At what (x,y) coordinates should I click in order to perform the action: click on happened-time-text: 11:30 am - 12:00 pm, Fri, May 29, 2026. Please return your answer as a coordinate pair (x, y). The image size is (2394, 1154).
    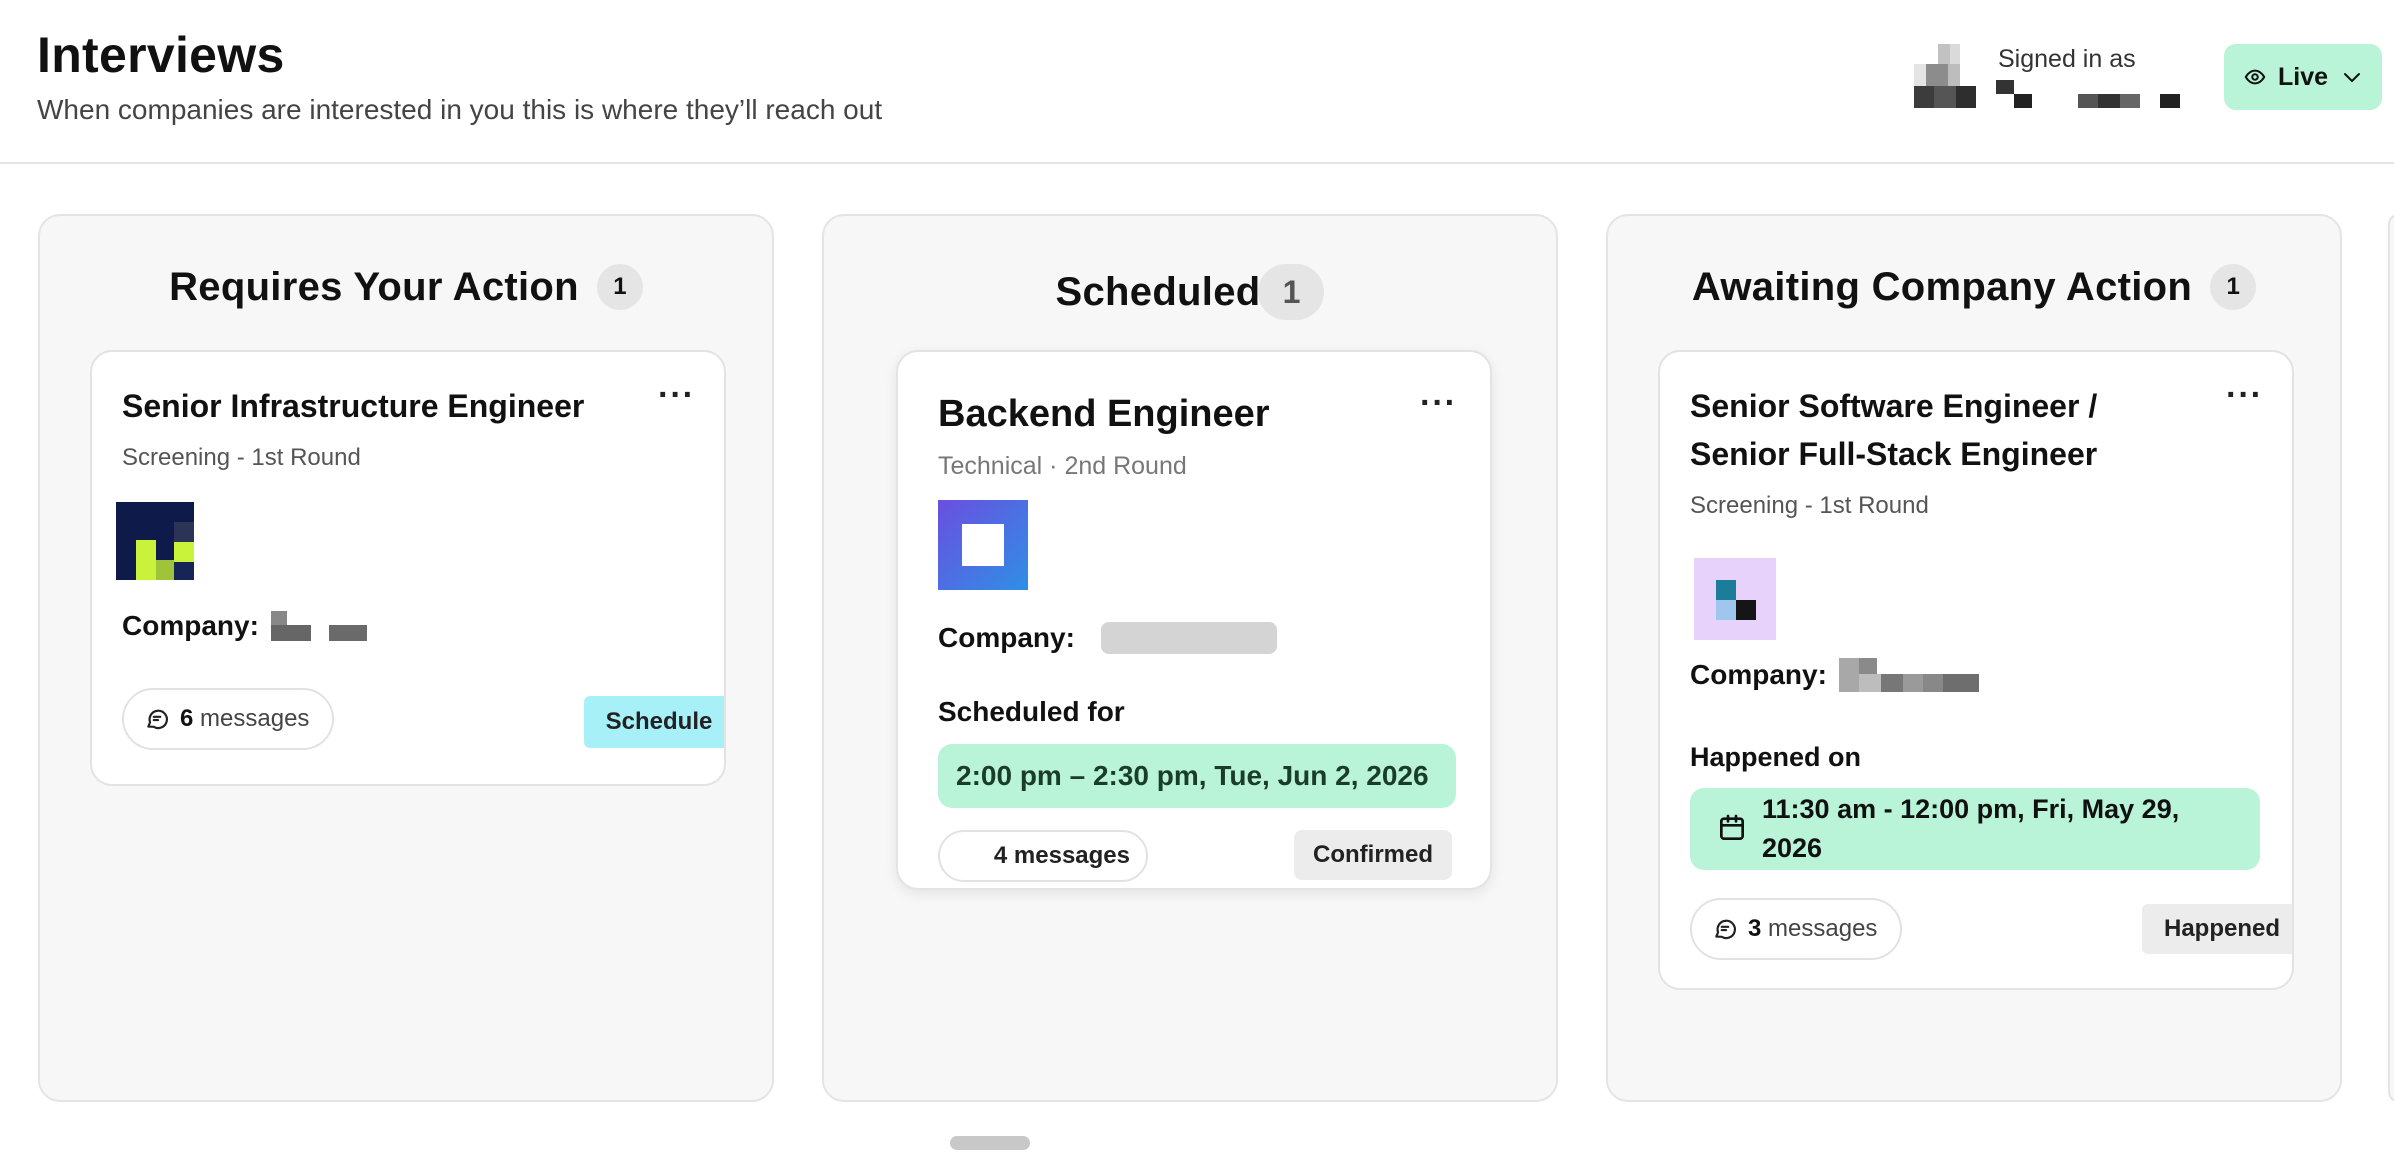
    Looking at the image, I should click on (1971, 828).